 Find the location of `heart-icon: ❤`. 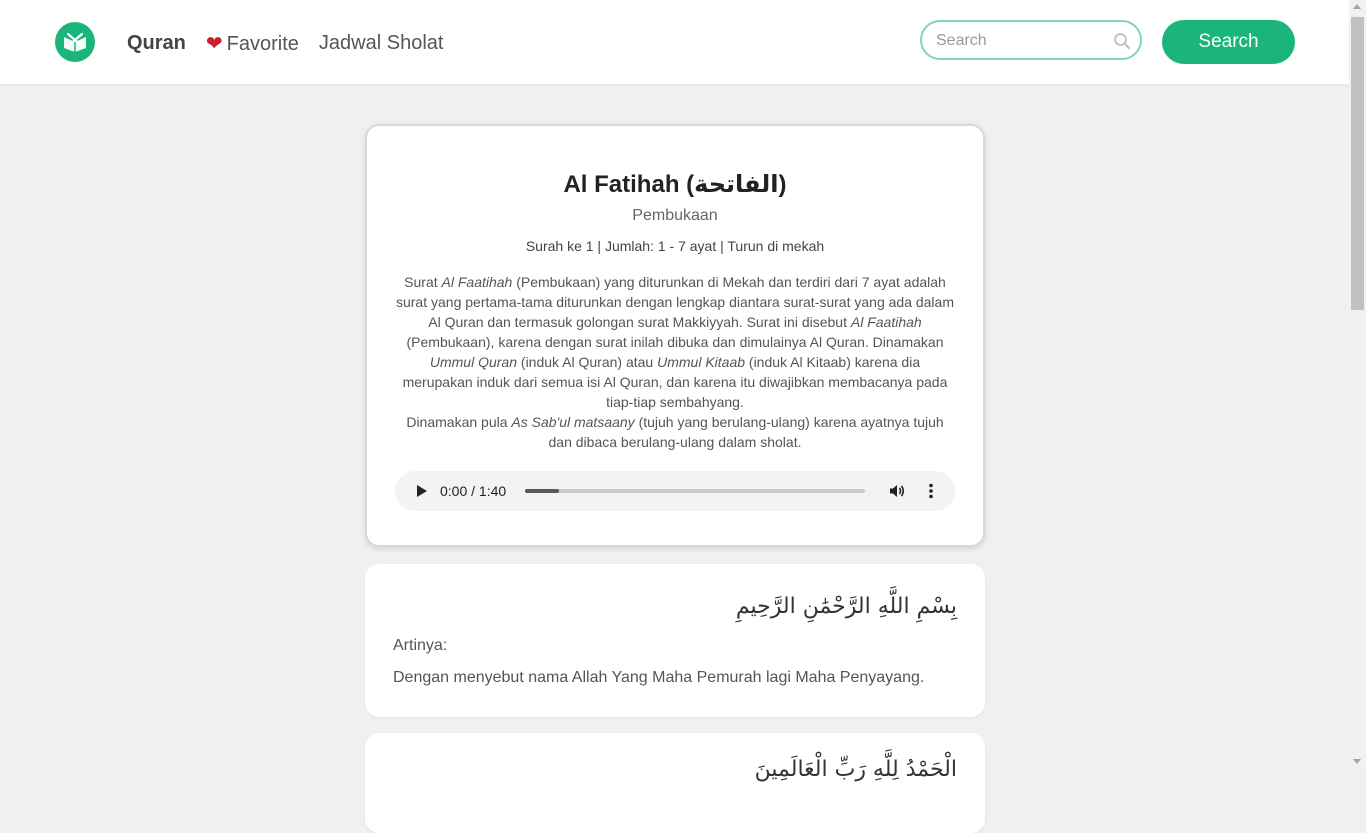

heart-icon: ❤ is located at coordinates (214, 43).